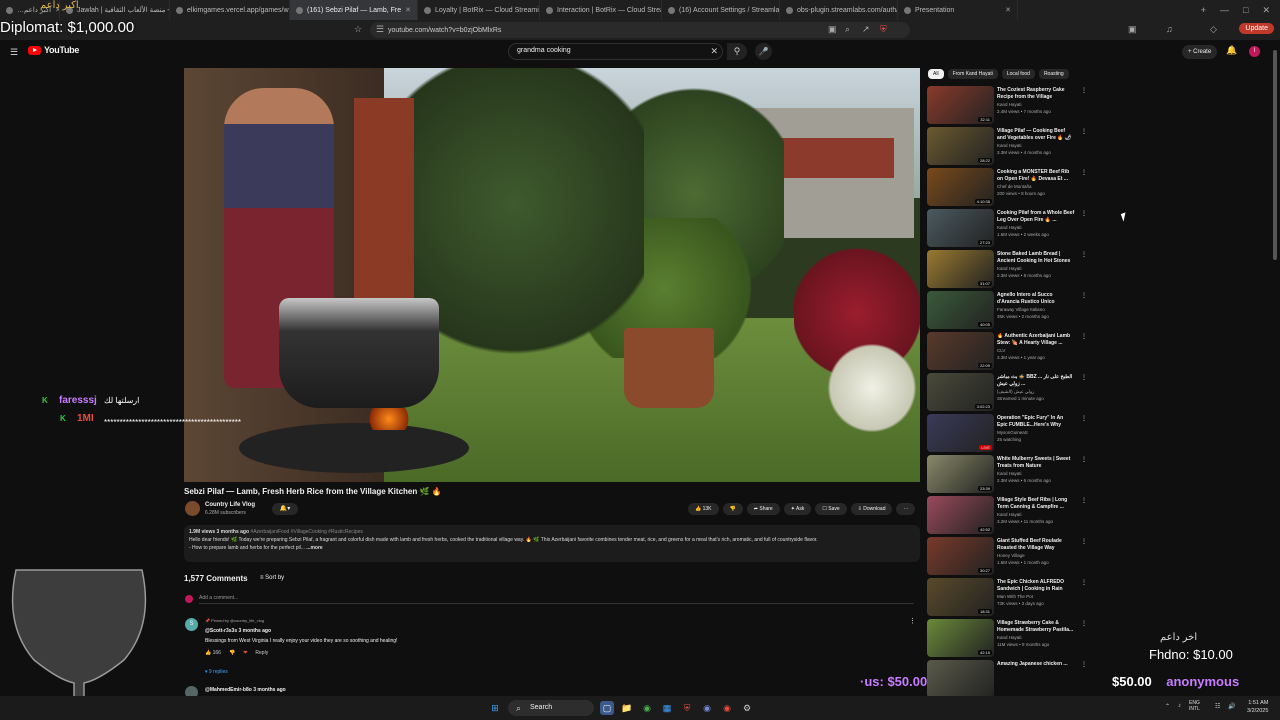 The image size is (1280, 720). I want to click on second-comment-author: @MahmedEmir-b8o 3 months ago, so click(245, 690).